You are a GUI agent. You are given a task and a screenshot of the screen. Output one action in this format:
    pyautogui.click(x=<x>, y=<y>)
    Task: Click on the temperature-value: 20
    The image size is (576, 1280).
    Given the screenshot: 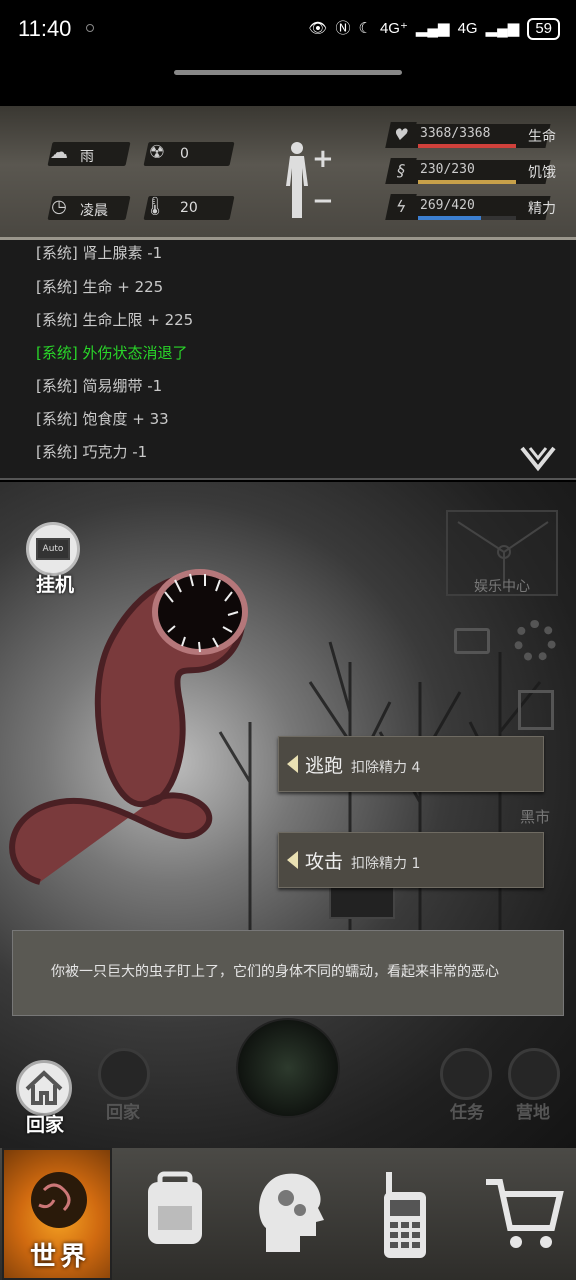 What is the action you would take?
    pyautogui.click(x=189, y=208)
    